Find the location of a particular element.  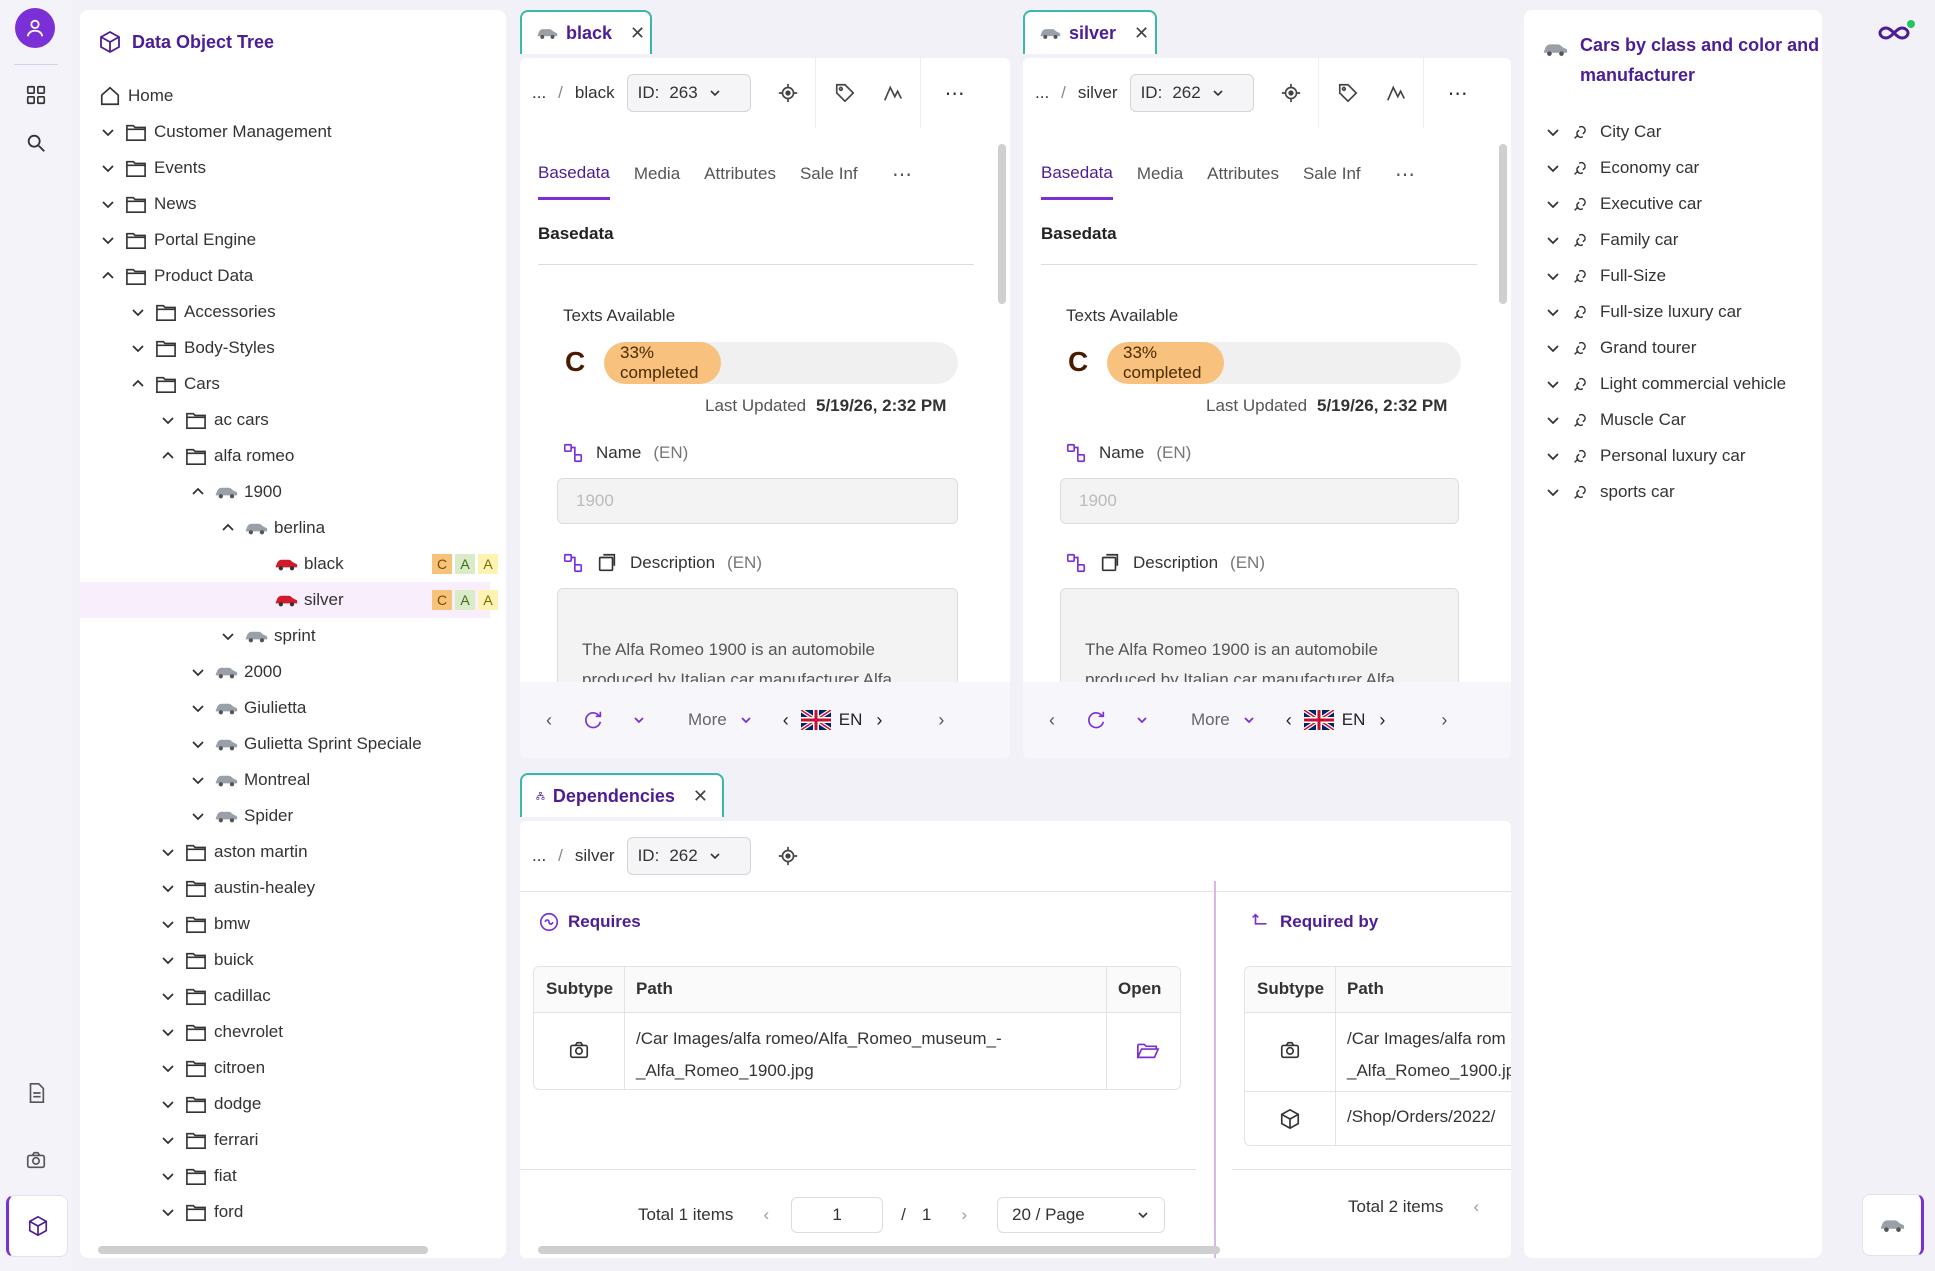

classification-item: Economy car is located at coordinates (1666, 168).